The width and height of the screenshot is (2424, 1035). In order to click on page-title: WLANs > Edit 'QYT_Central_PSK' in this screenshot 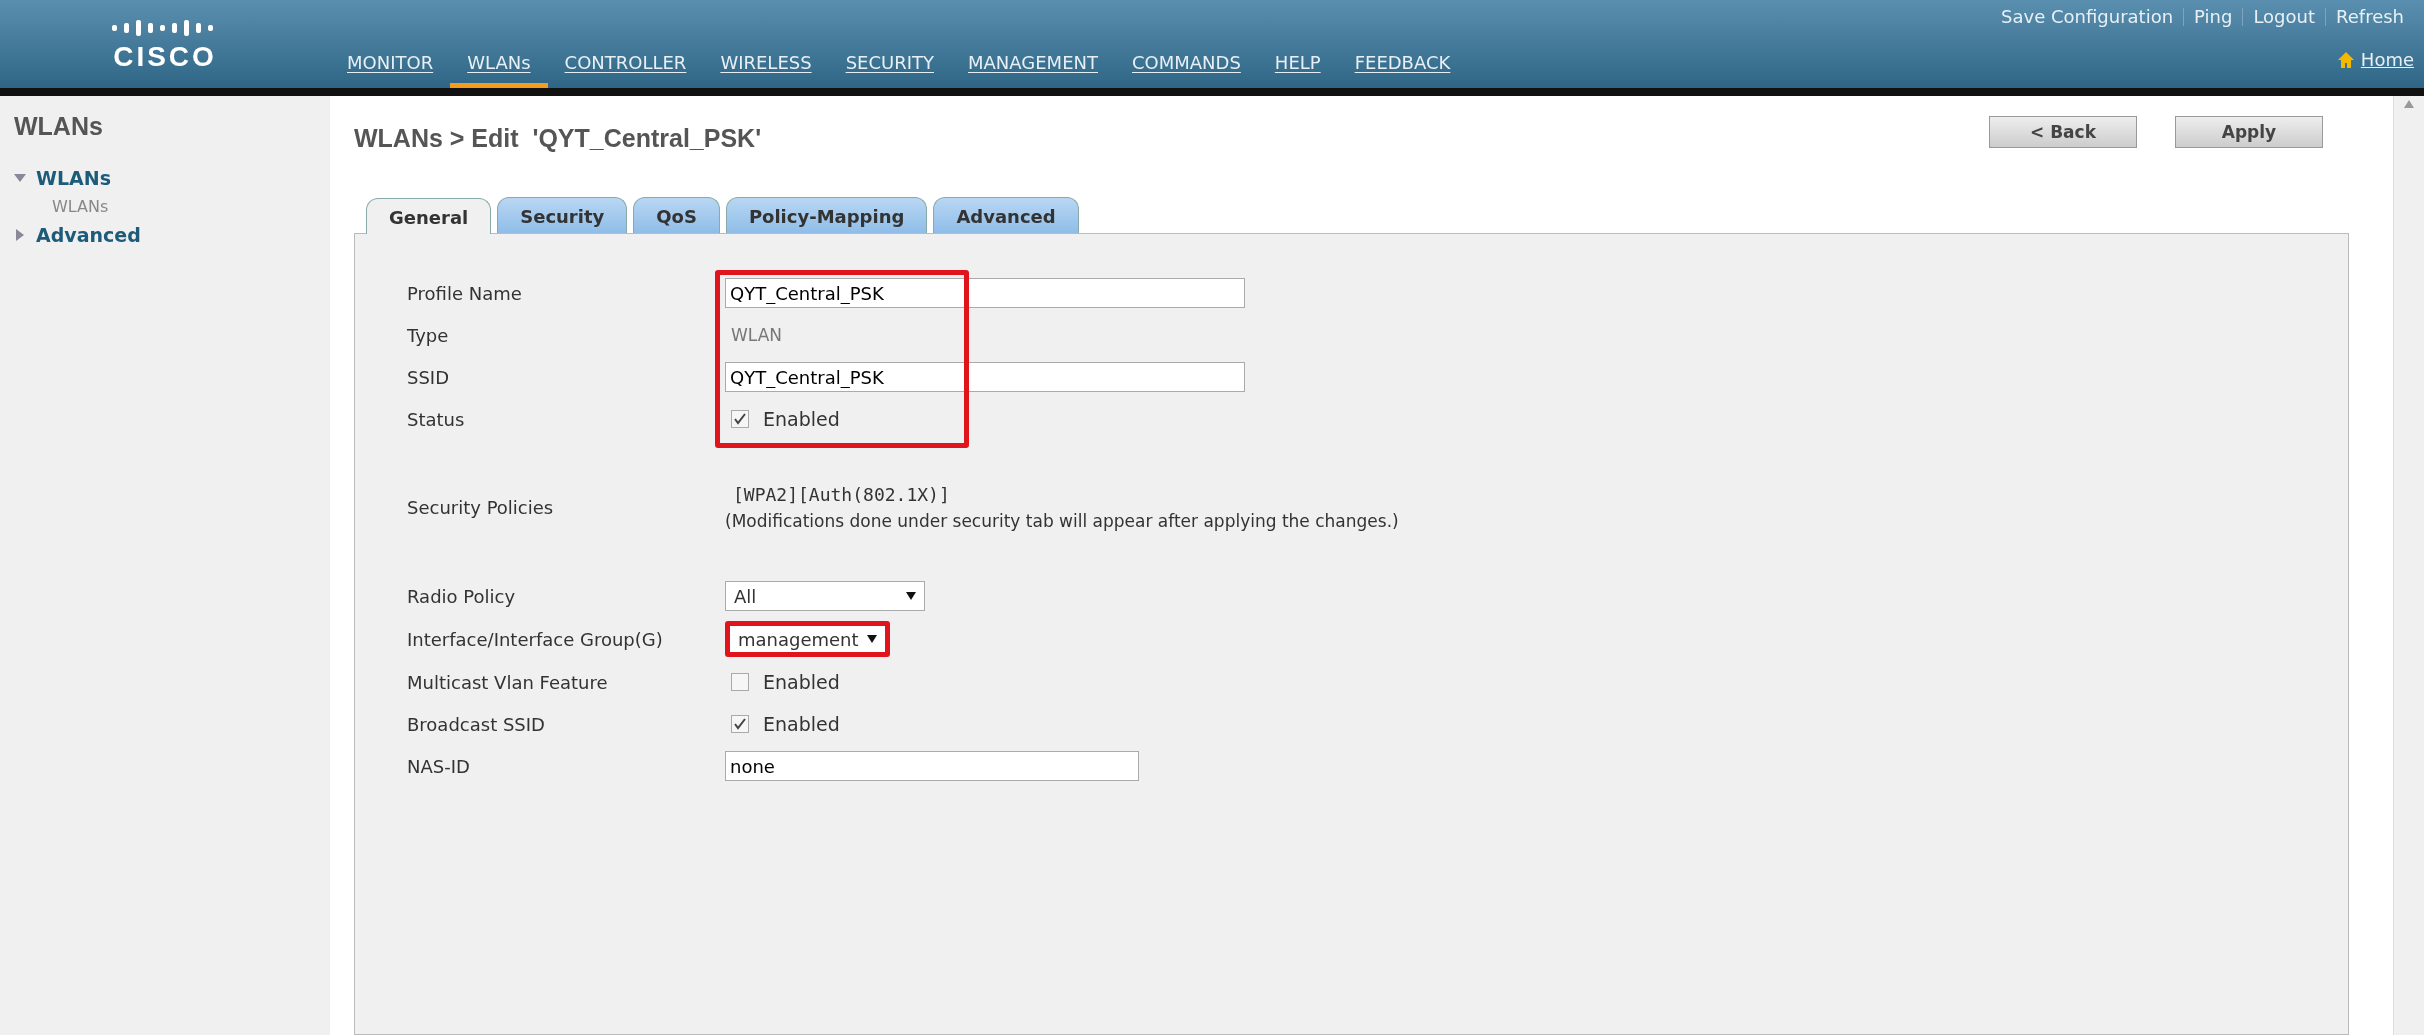, I will do `click(558, 138)`.